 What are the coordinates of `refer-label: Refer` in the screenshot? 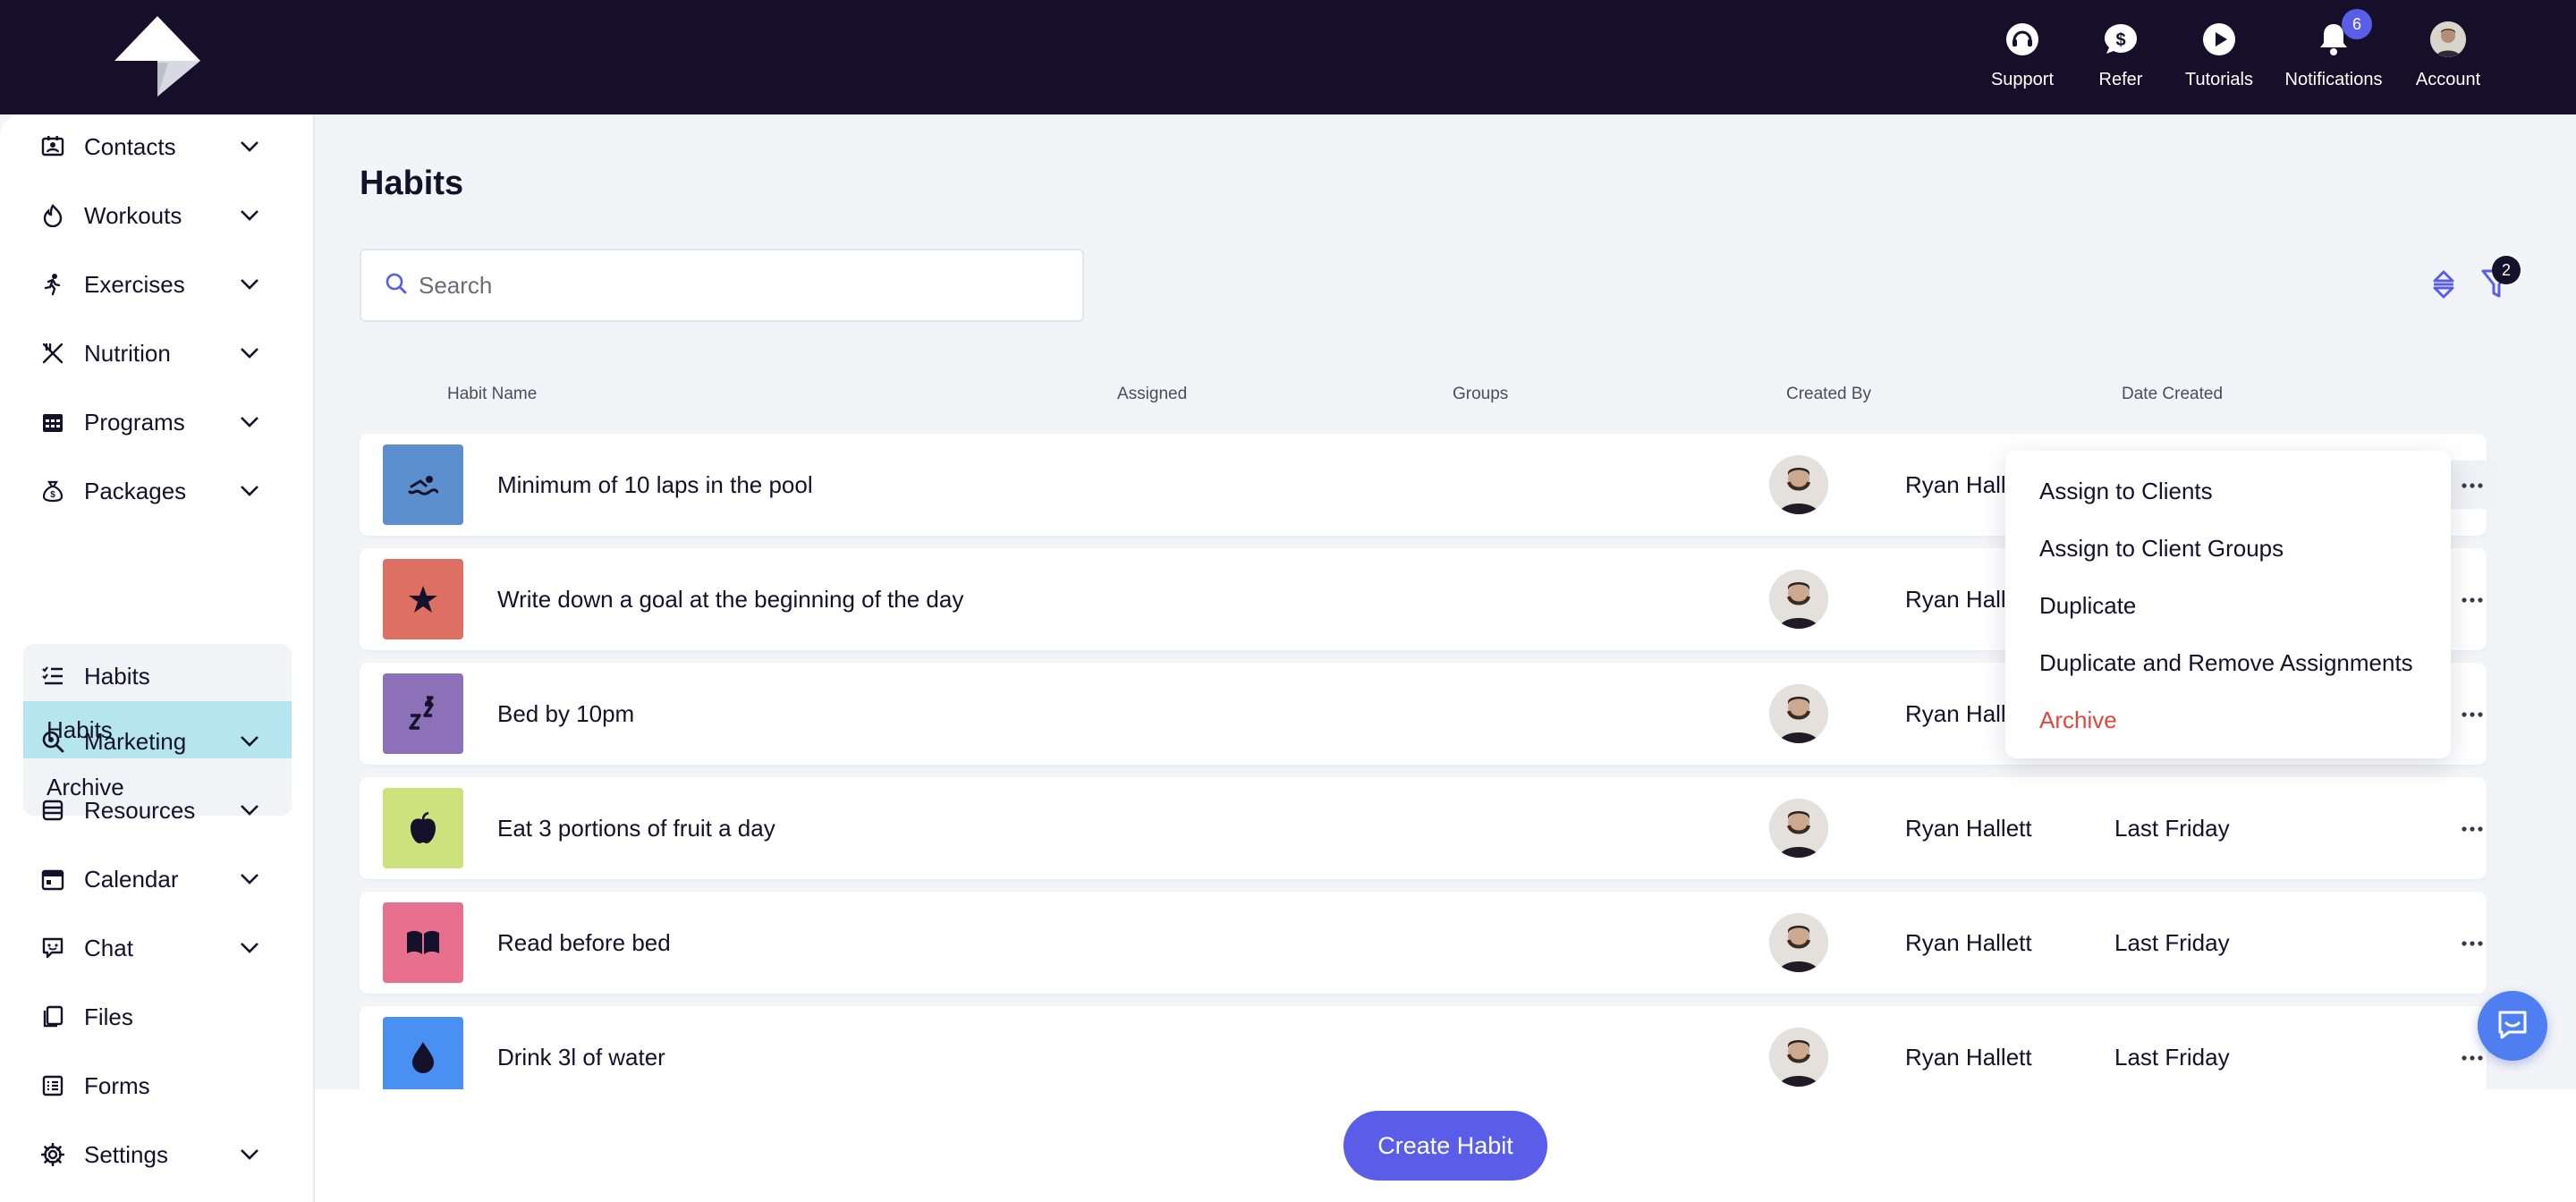 It's located at (2120, 79).